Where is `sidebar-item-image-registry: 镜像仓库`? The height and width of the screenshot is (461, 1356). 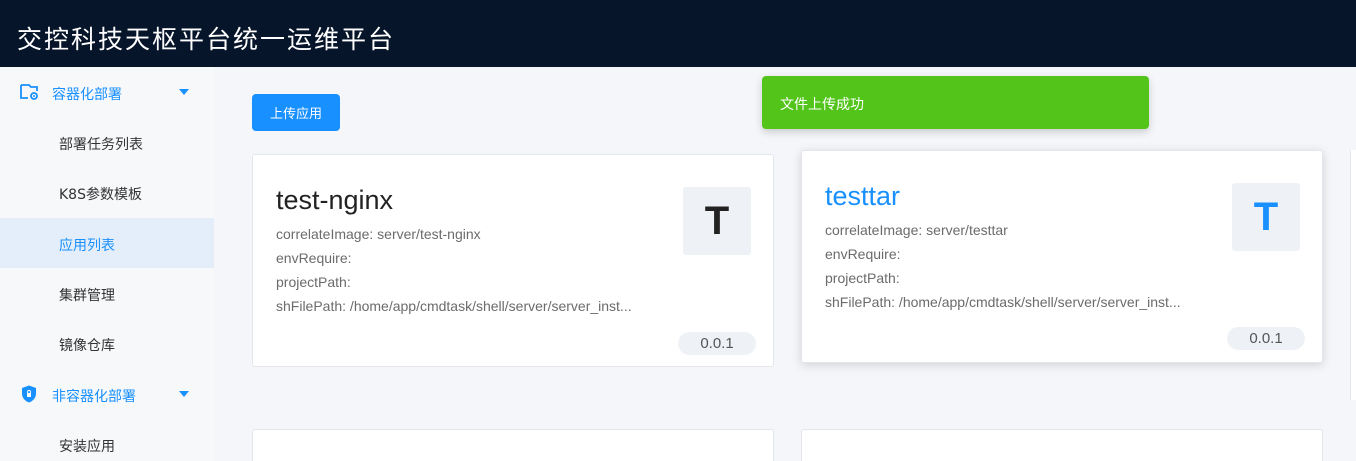
sidebar-item-image-registry: 镜像仓库 is located at coordinates (107, 343).